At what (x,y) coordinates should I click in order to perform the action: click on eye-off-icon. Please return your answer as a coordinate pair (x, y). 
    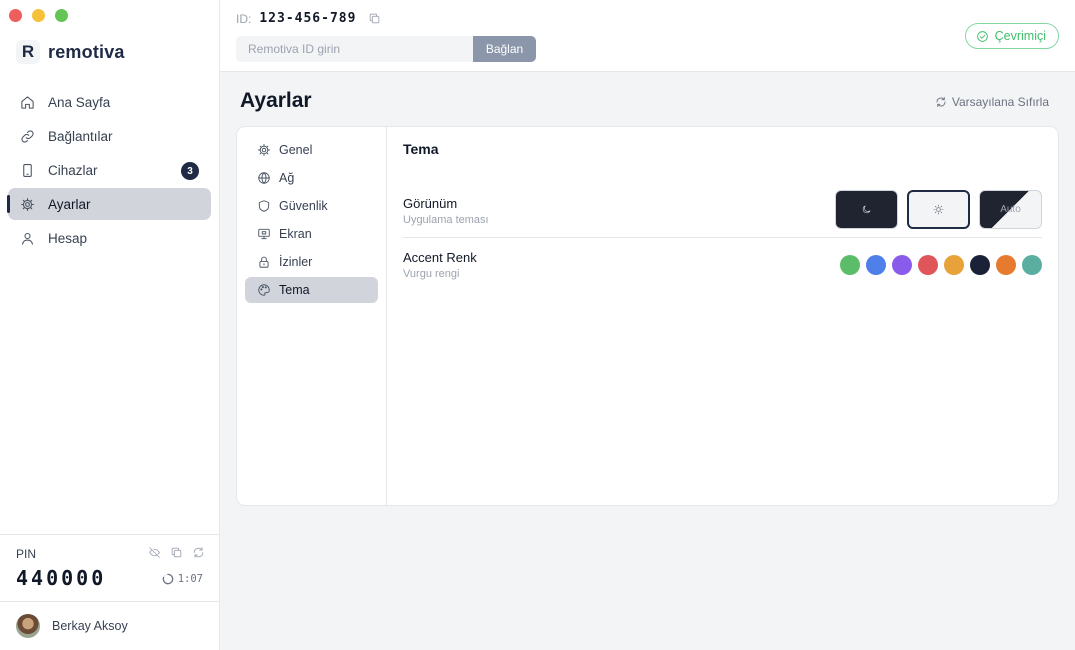
    Looking at the image, I should click on (154, 552).